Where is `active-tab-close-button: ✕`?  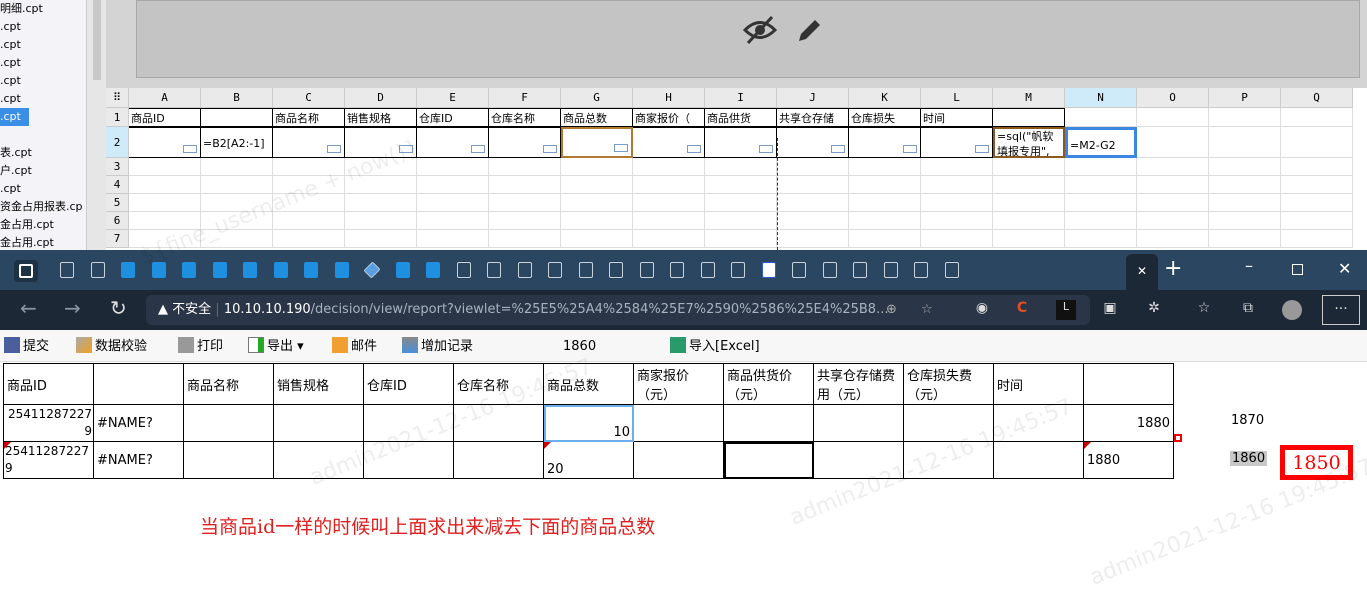
active-tab-close-button: ✕ is located at coordinates (1142, 272).